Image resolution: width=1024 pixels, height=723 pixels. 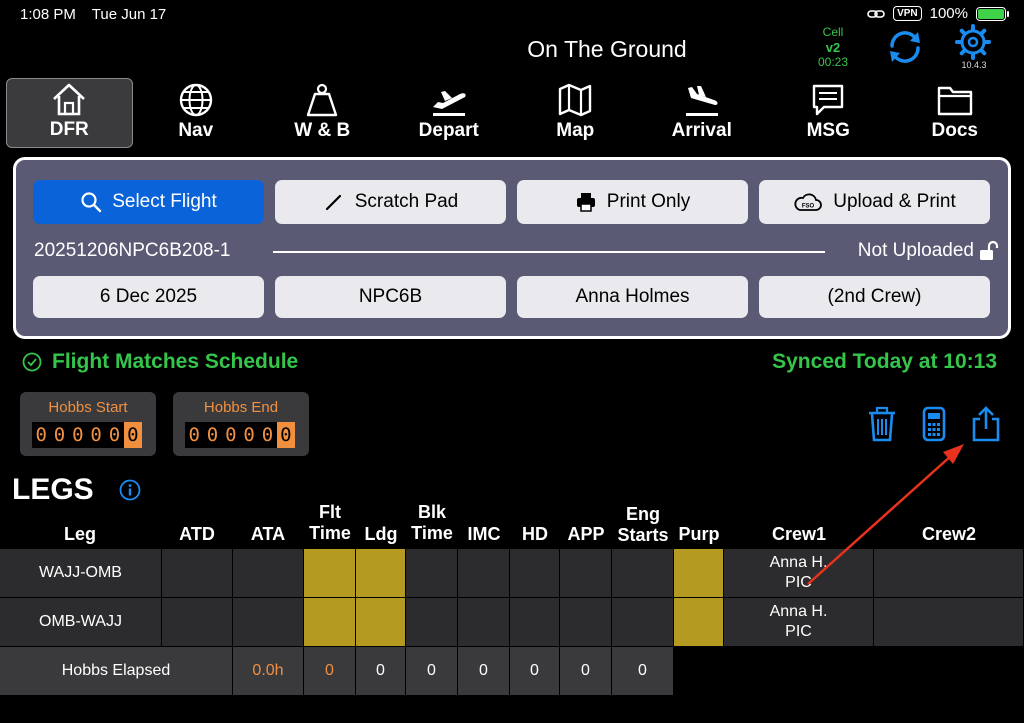 I want to click on nav-arrival: Arrival, so click(x=702, y=113).